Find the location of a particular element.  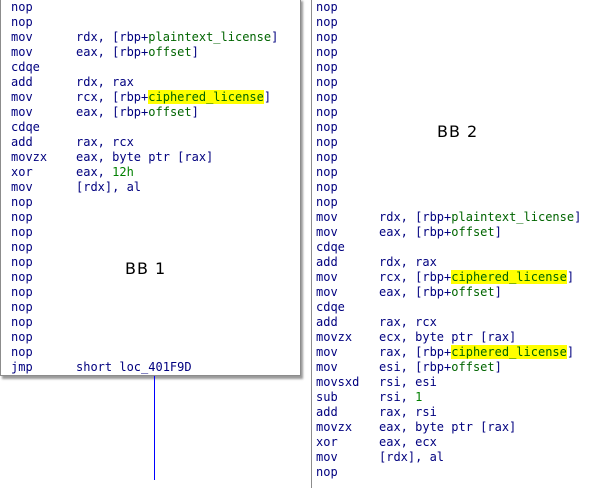

operand-text: rdx, rax is located at coordinates (408, 262).